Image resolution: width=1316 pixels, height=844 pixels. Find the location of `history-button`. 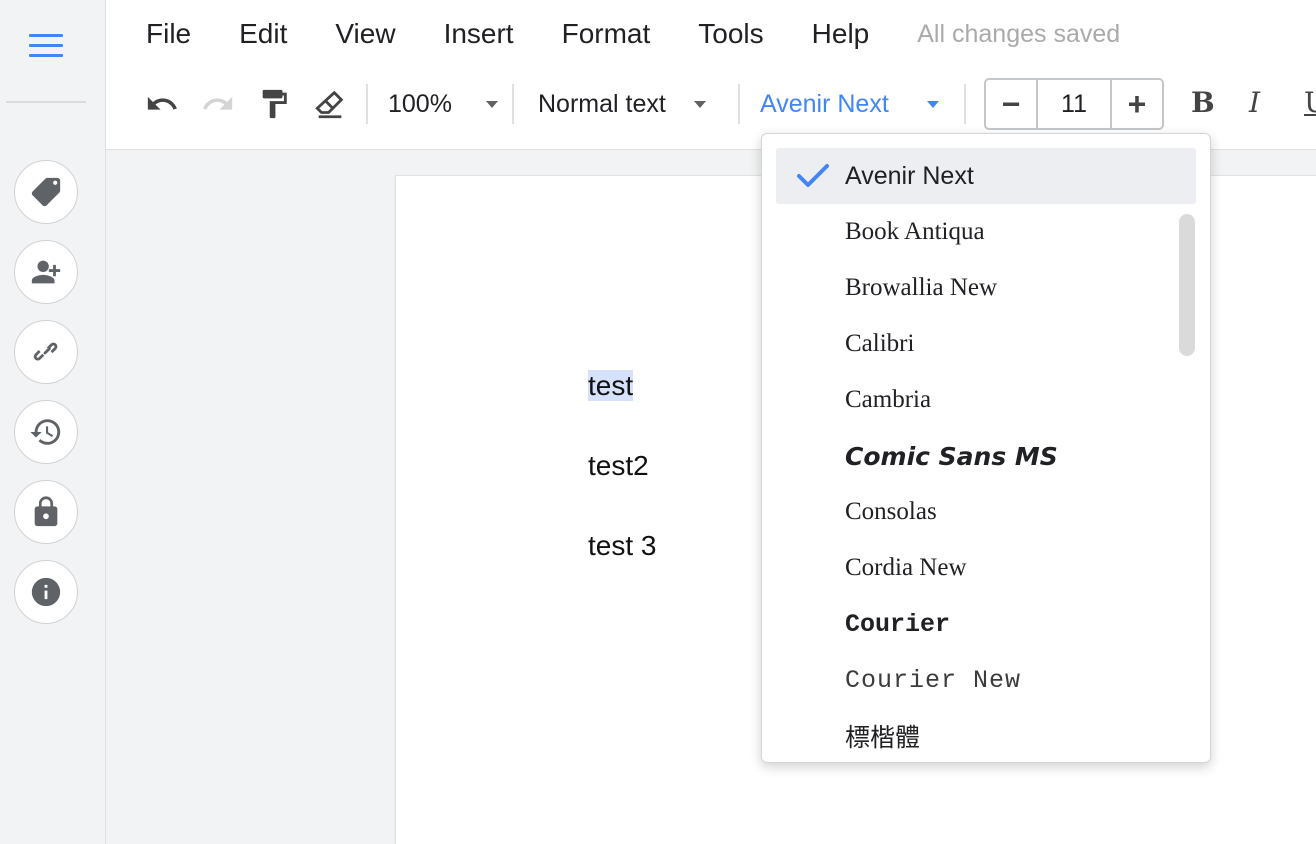

history-button is located at coordinates (46, 432).